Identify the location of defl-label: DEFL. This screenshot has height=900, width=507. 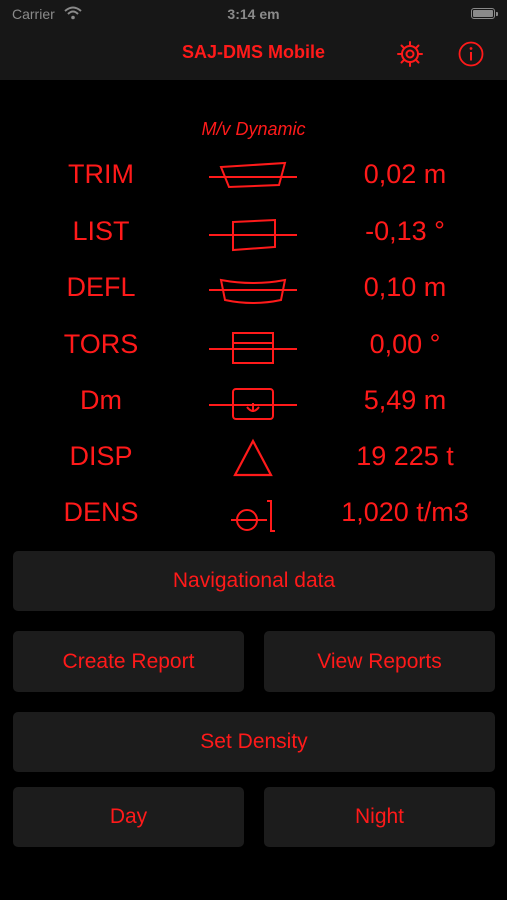
(101, 287).